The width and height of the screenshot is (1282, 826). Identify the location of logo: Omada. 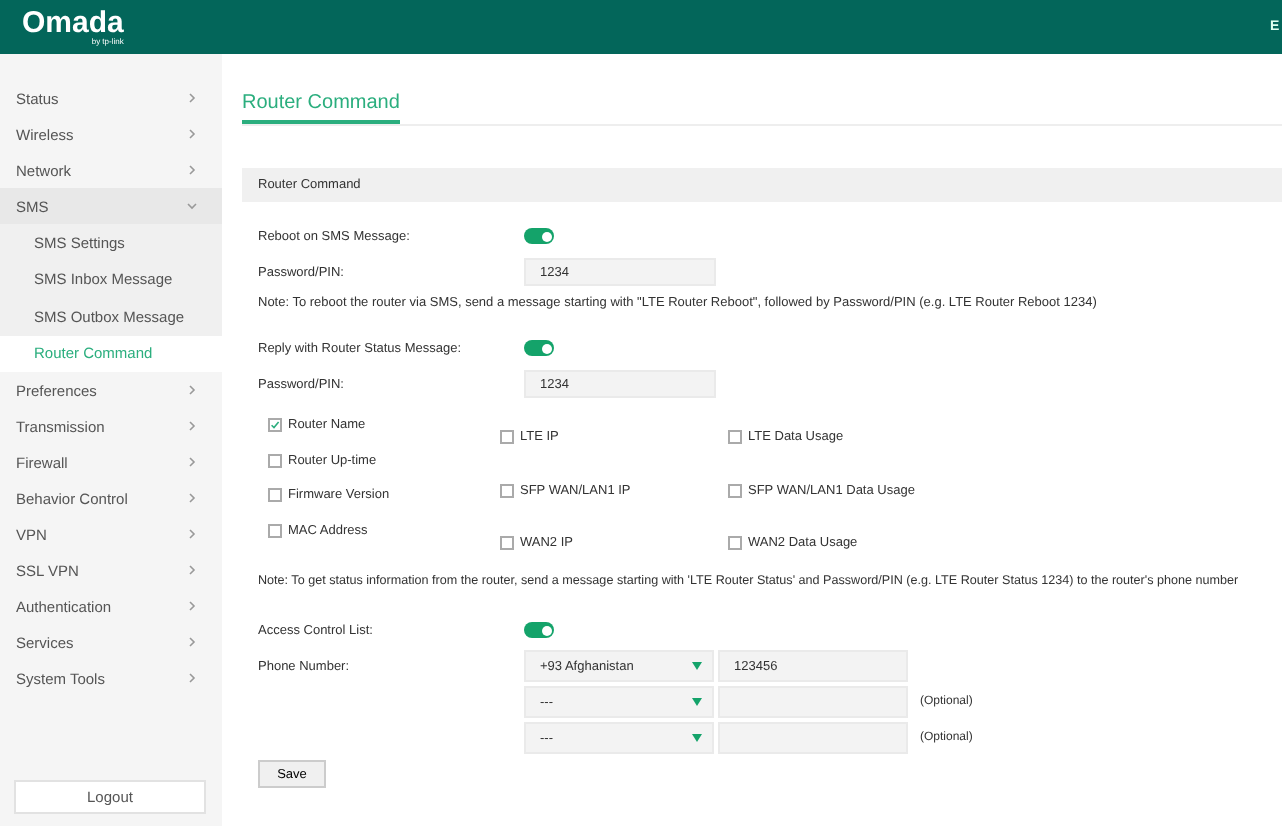
(73, 23).